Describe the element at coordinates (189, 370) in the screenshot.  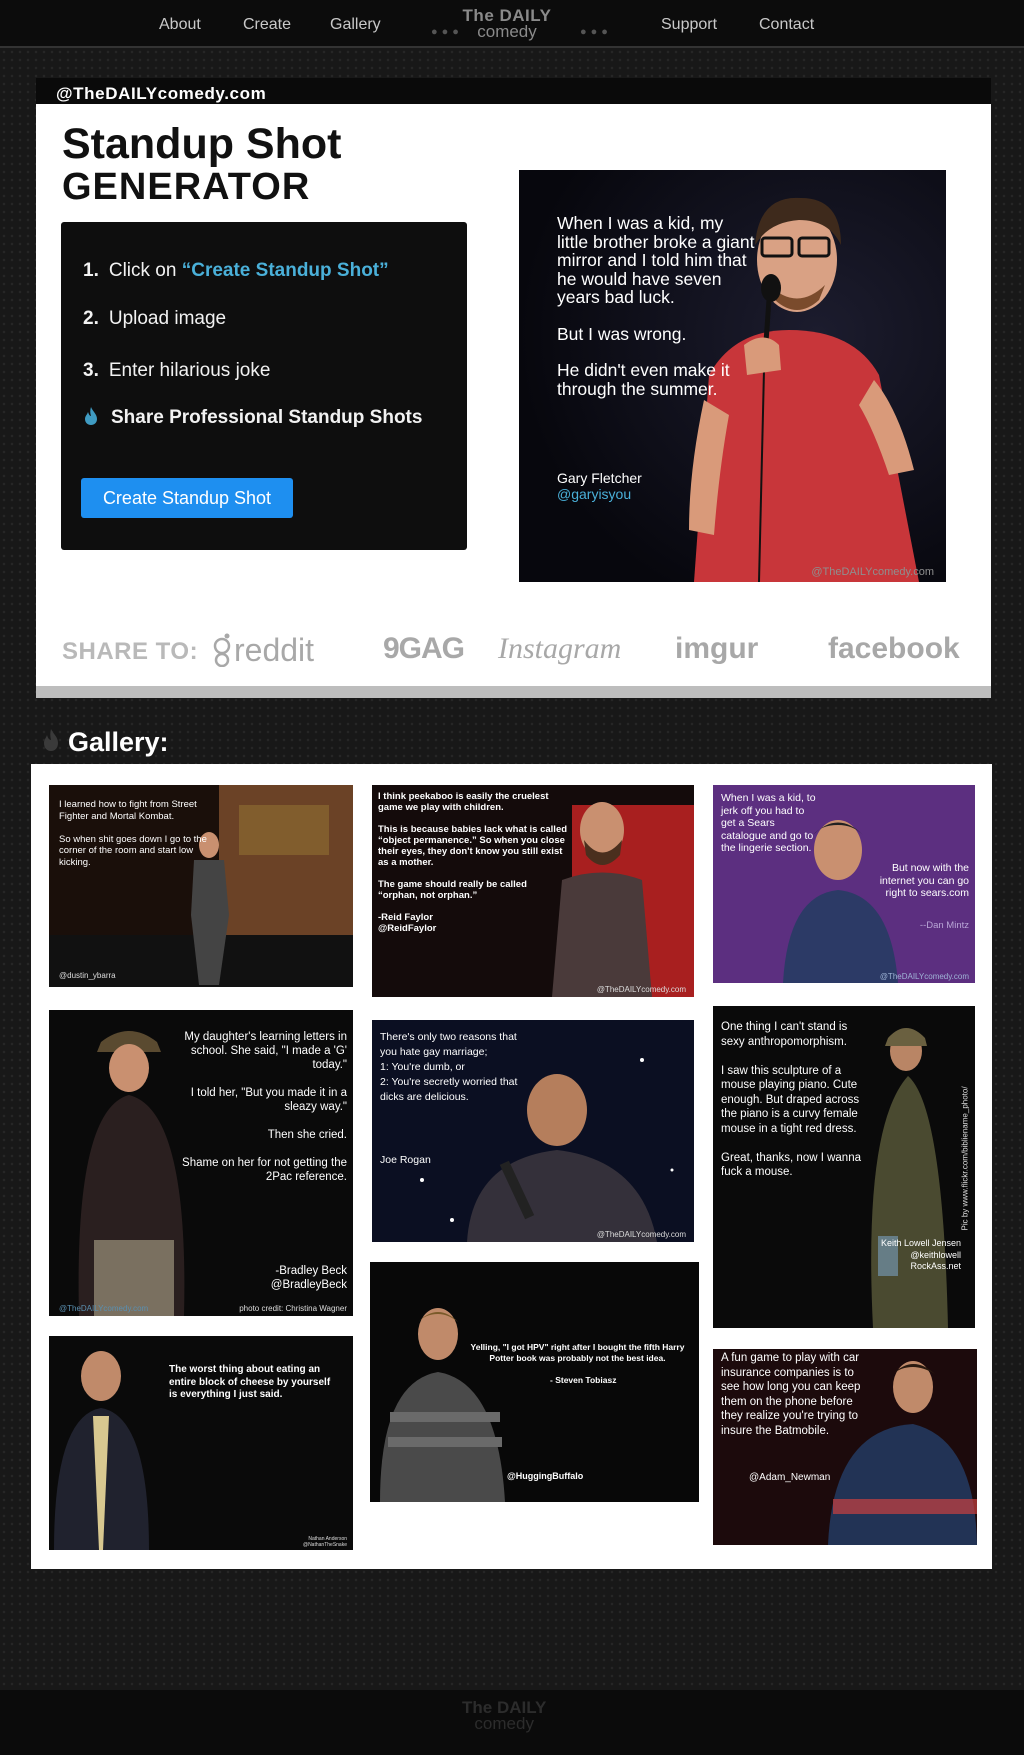
I see `step-3-text: Enter hilarious joke` at that location.